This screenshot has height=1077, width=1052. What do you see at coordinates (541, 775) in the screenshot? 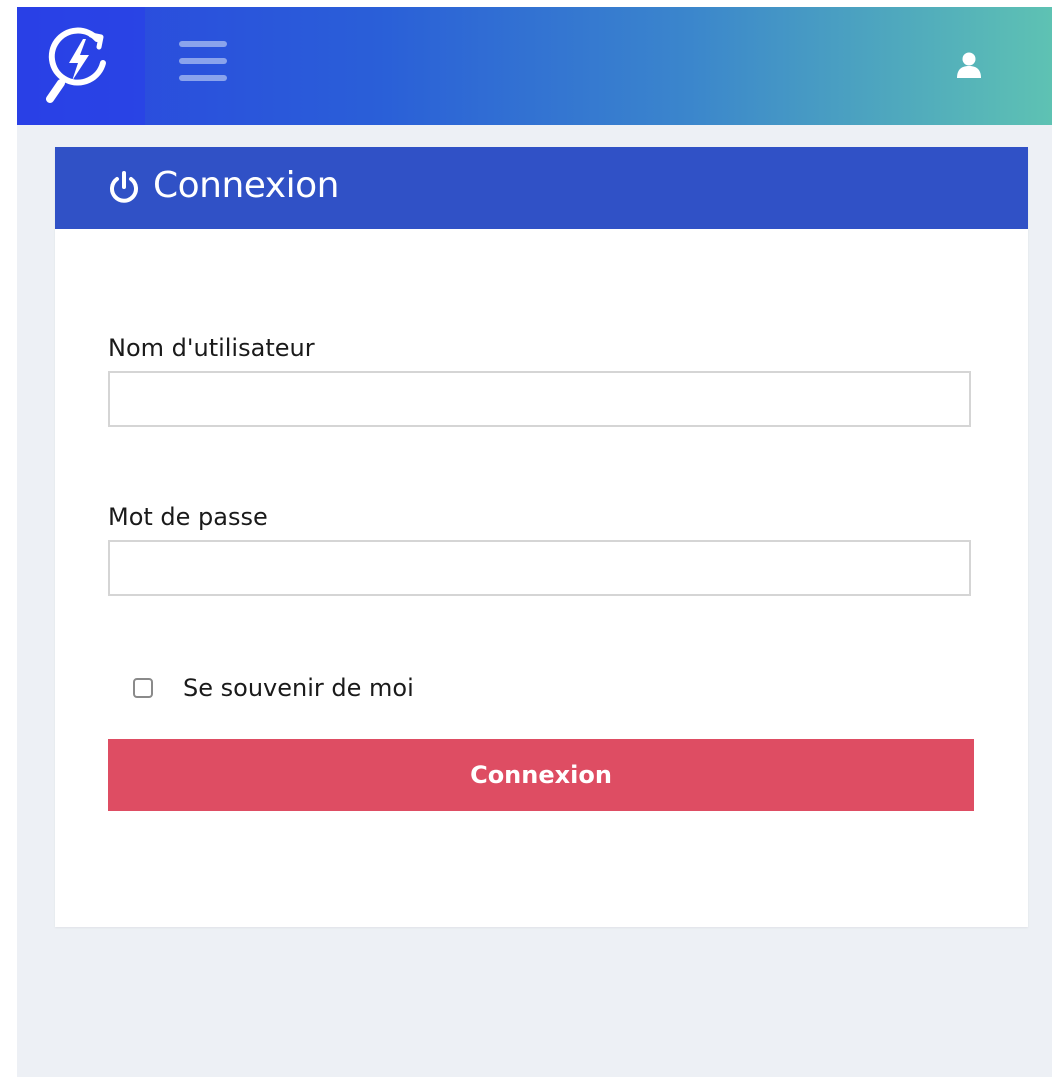
I see `login-submit-button: Connexion` at bounding box center [541, 775].